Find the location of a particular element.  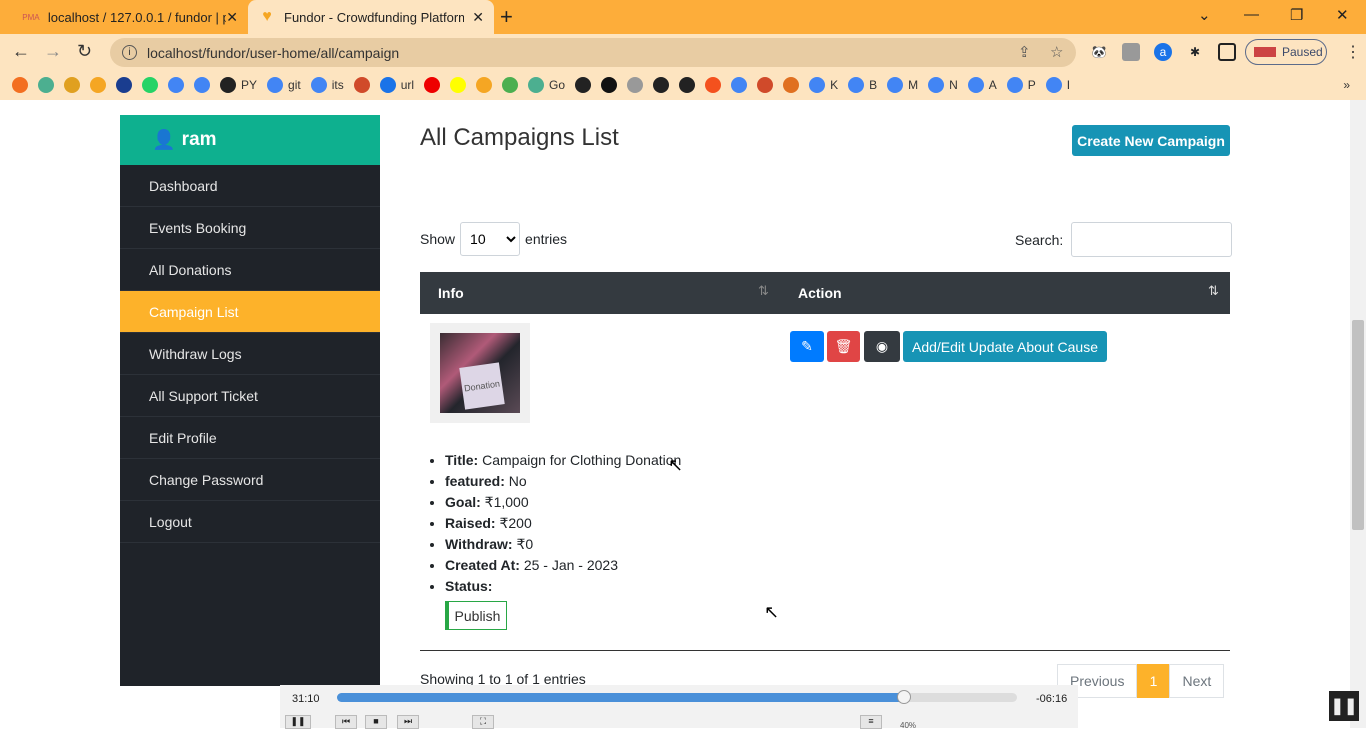

bookmark: P is located at coordinates (1021, 85).